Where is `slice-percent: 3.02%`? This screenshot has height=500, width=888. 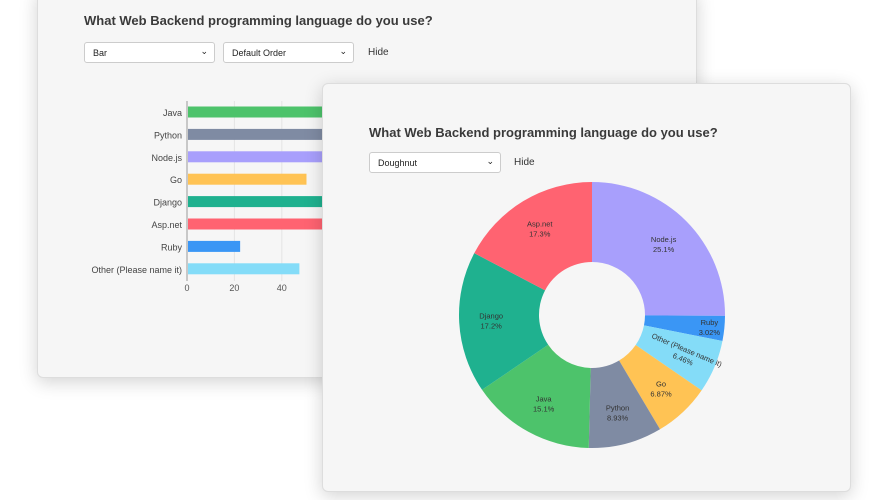 slice-percent: 3.02% is located at coordinates (710, 332).